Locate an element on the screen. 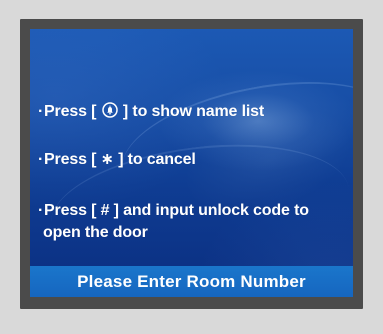 This screenshot has width=383, height=334. instruction-unlock: ·Press [ # ] and input unlock code to is located at coordinates (173, 211).